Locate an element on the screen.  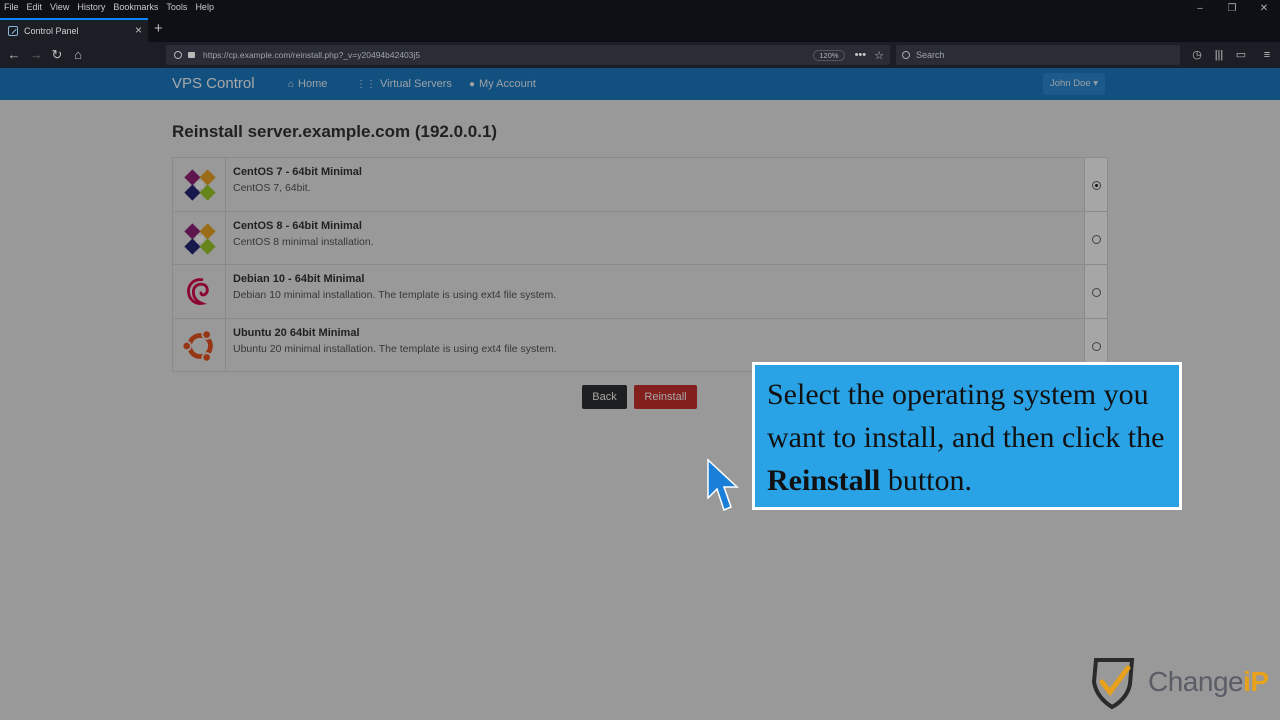
sidebar-icon: ▭ is located at coordinates (1241, 55).